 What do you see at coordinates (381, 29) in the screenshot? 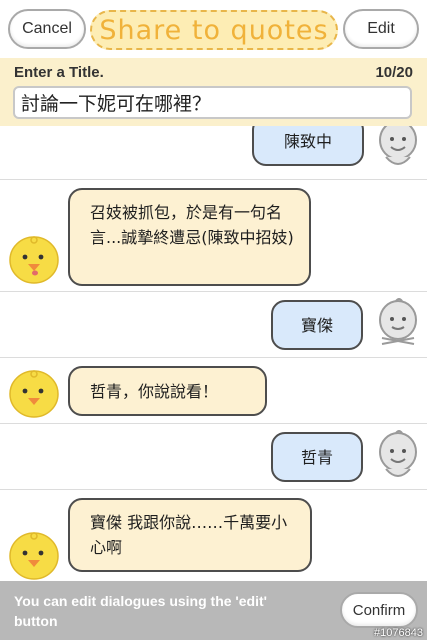
I see `edit-button: Edit` at bounding box center [381, 29].